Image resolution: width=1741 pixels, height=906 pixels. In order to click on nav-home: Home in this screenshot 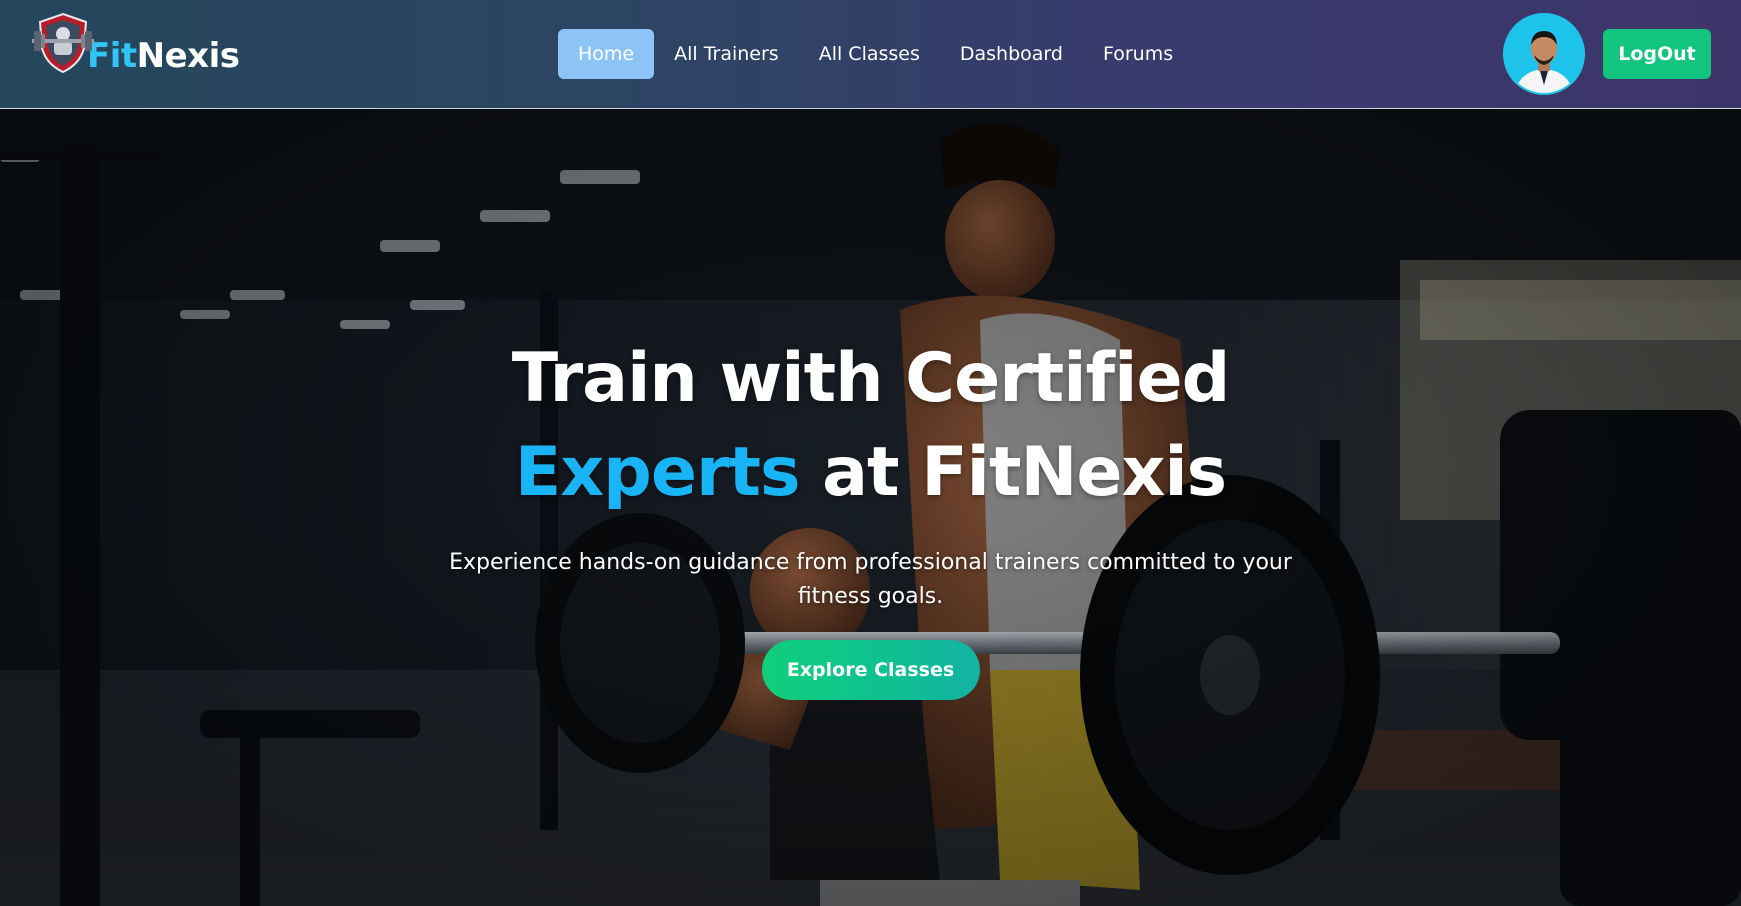, I will do `click(606, 54)`.